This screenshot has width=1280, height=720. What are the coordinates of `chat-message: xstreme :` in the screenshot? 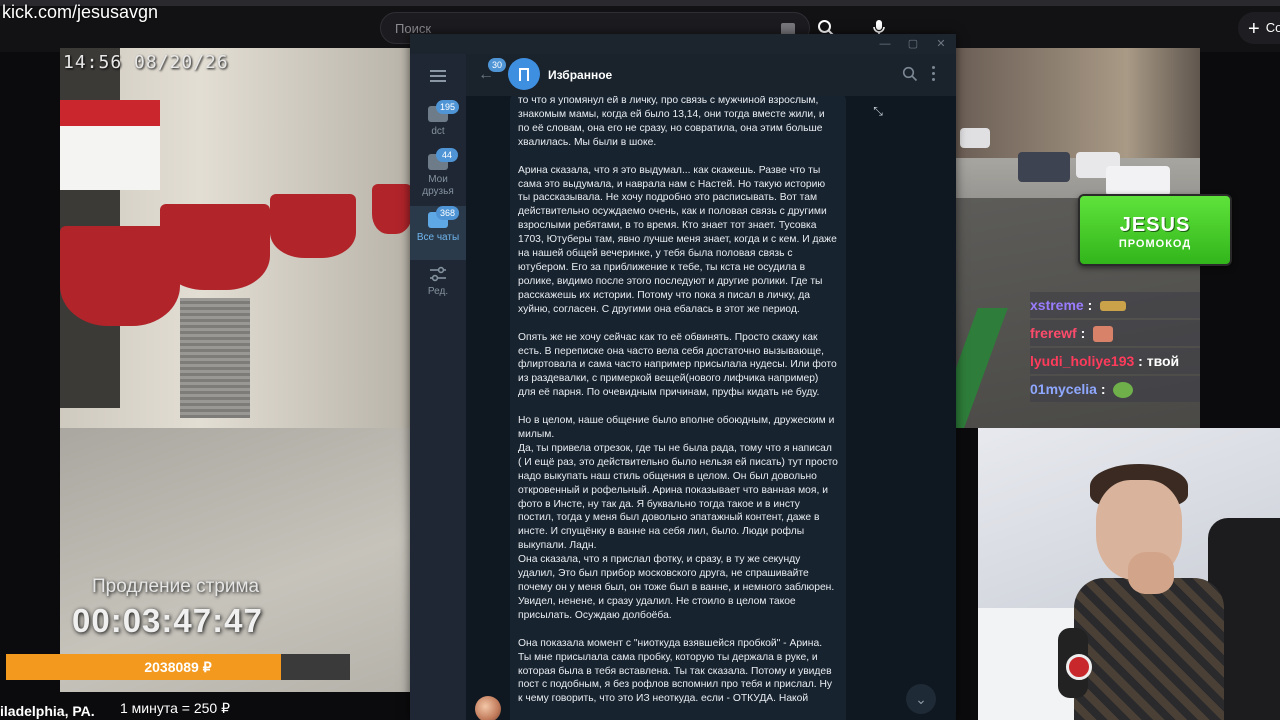 It's located at (1115, 305).